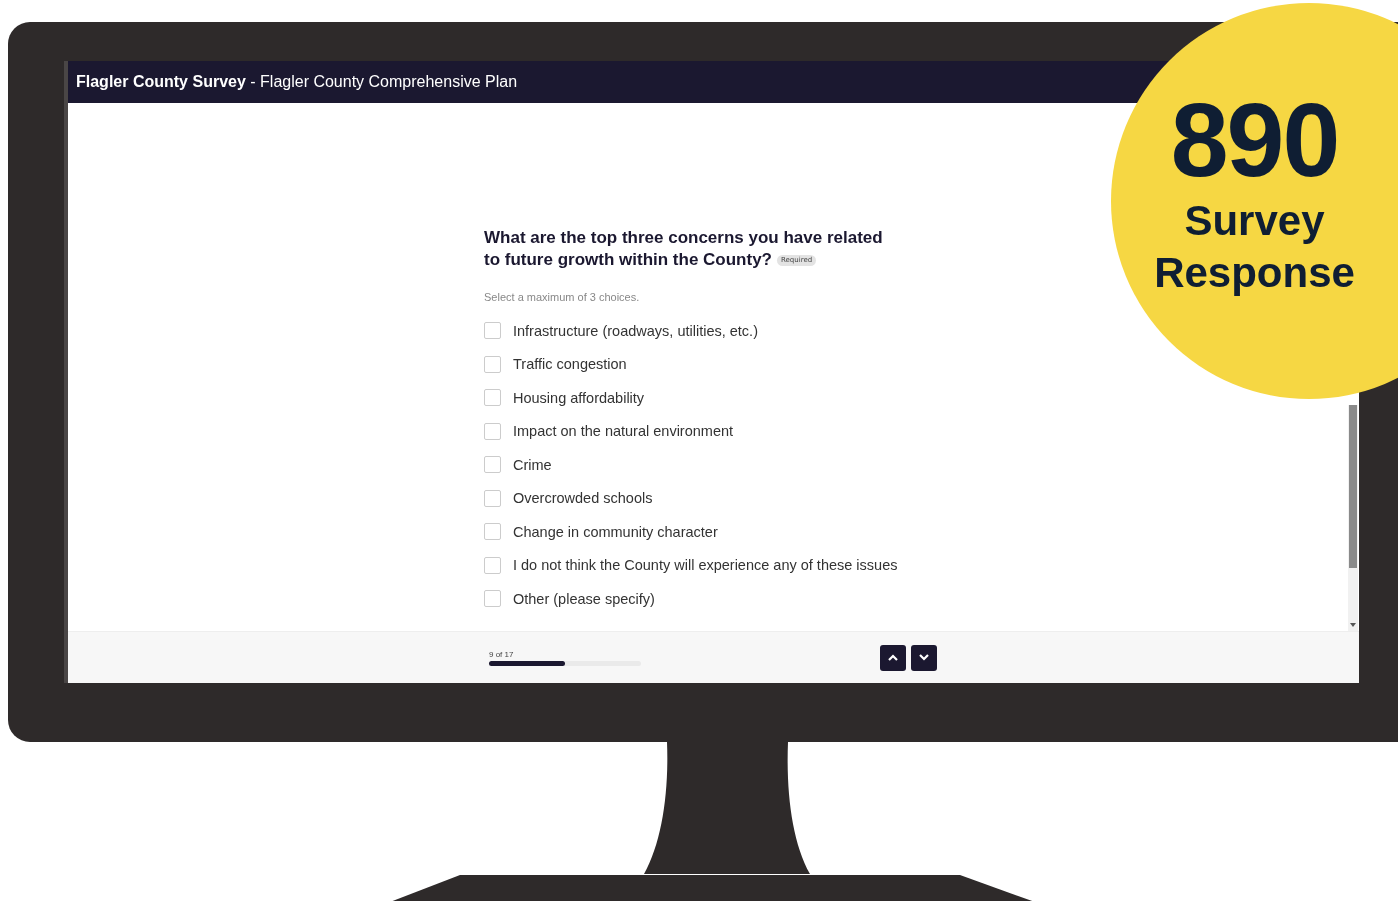 The height and width of the screenshot is (901, 1398). I want to click on scrollbar-track, so click(1353, 518).